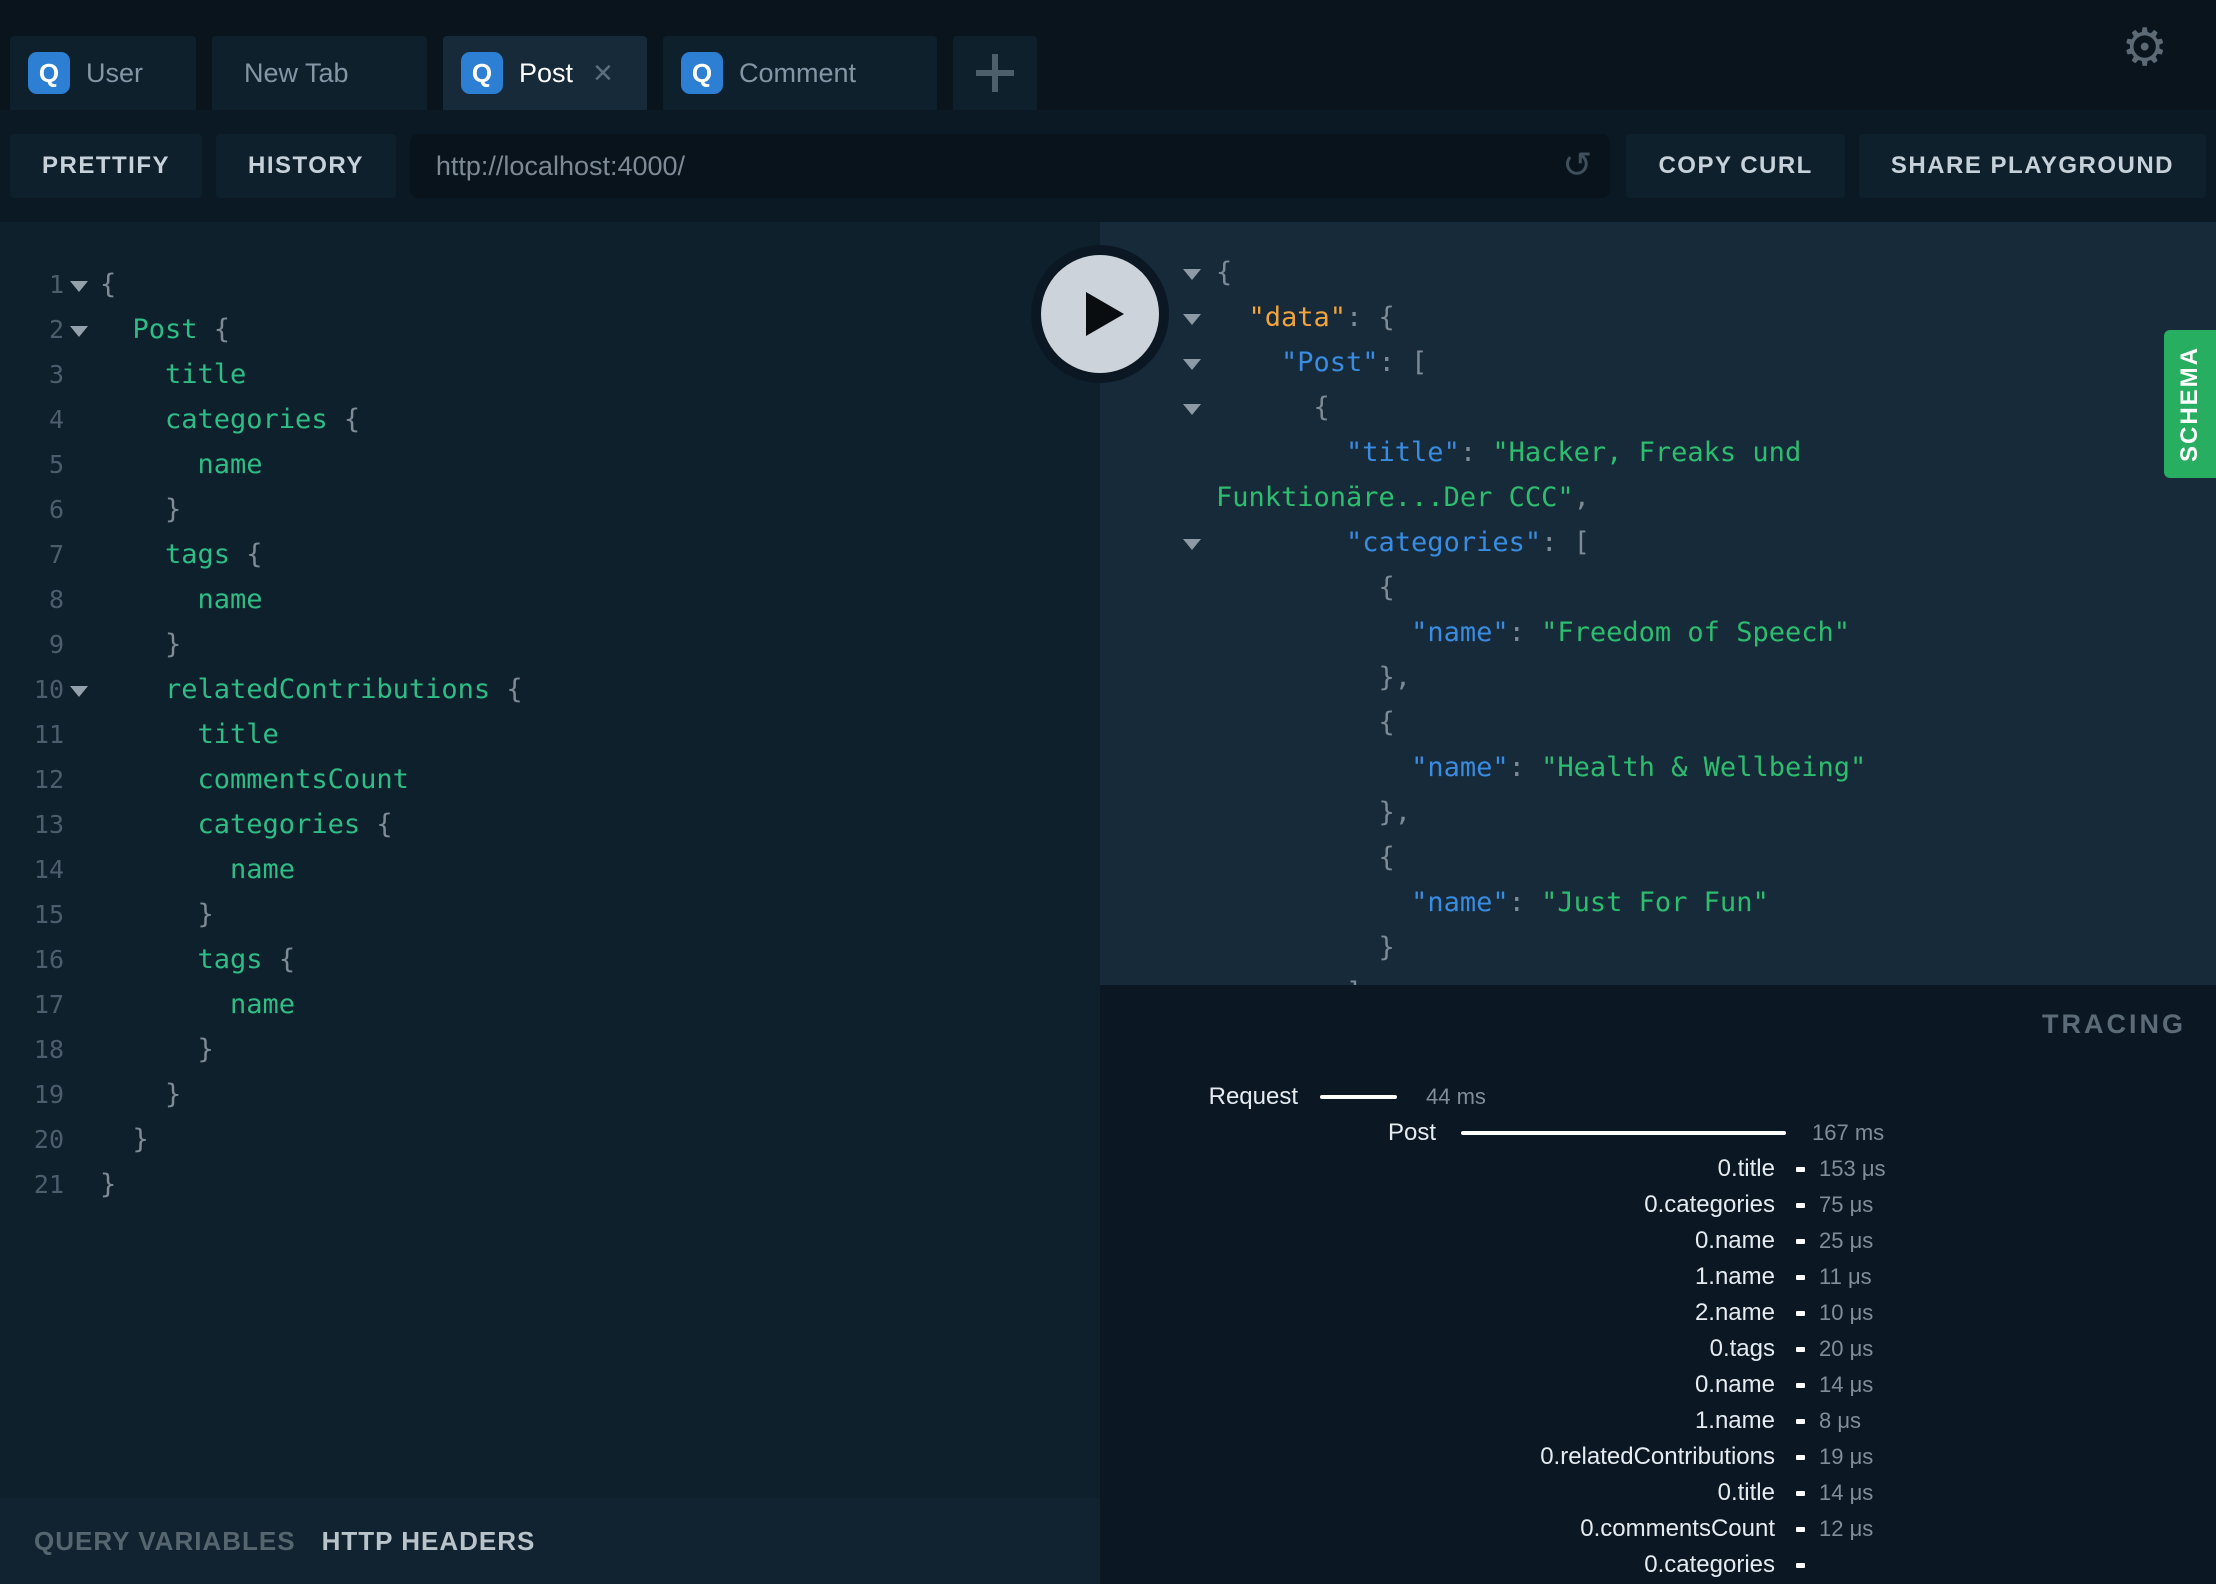 This screenshot has height=1584, width=2216. Describe the element at coordinates (1658, 362) in the screenshot. I see `response-line: "Post": [` at that location.